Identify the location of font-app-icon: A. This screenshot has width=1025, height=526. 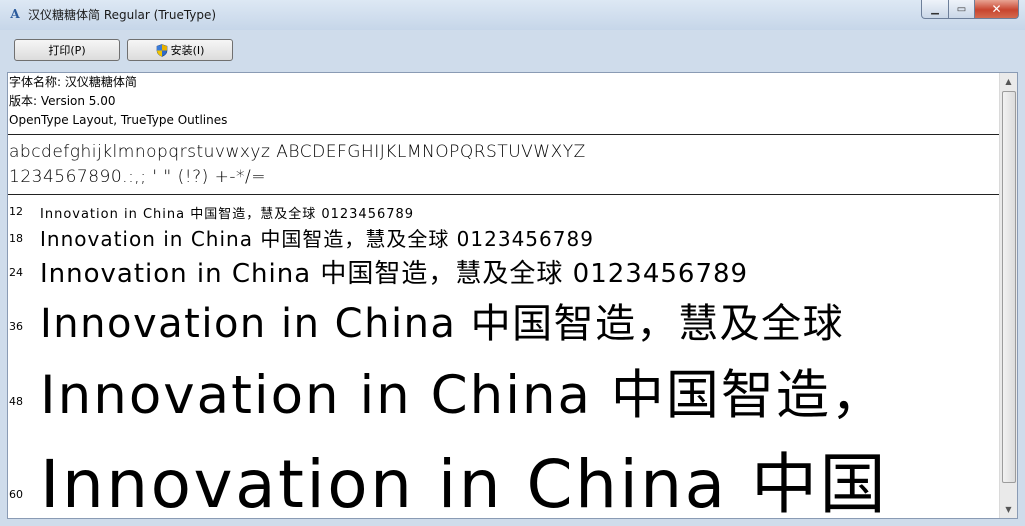
(15, 14).